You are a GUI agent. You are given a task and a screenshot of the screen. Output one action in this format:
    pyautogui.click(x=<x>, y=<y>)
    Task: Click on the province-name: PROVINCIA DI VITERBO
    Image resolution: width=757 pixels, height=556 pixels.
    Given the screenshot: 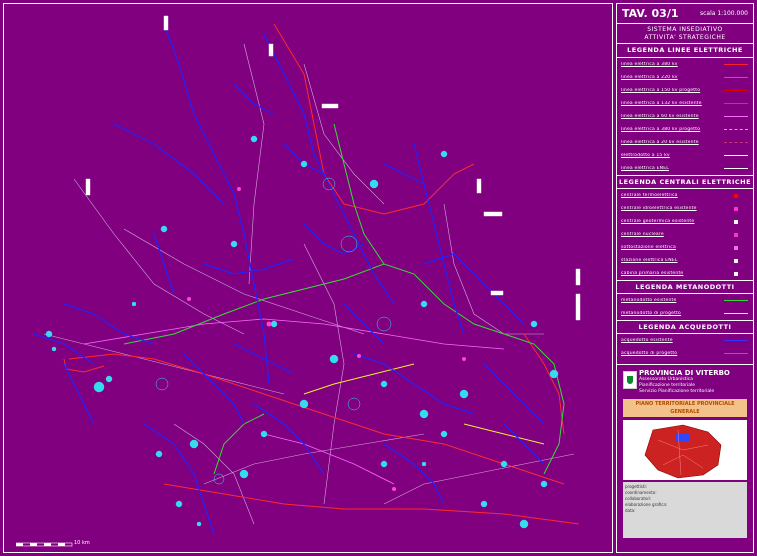 What is the action you would take?
    pyautogui.click(x=684, y=373)
    